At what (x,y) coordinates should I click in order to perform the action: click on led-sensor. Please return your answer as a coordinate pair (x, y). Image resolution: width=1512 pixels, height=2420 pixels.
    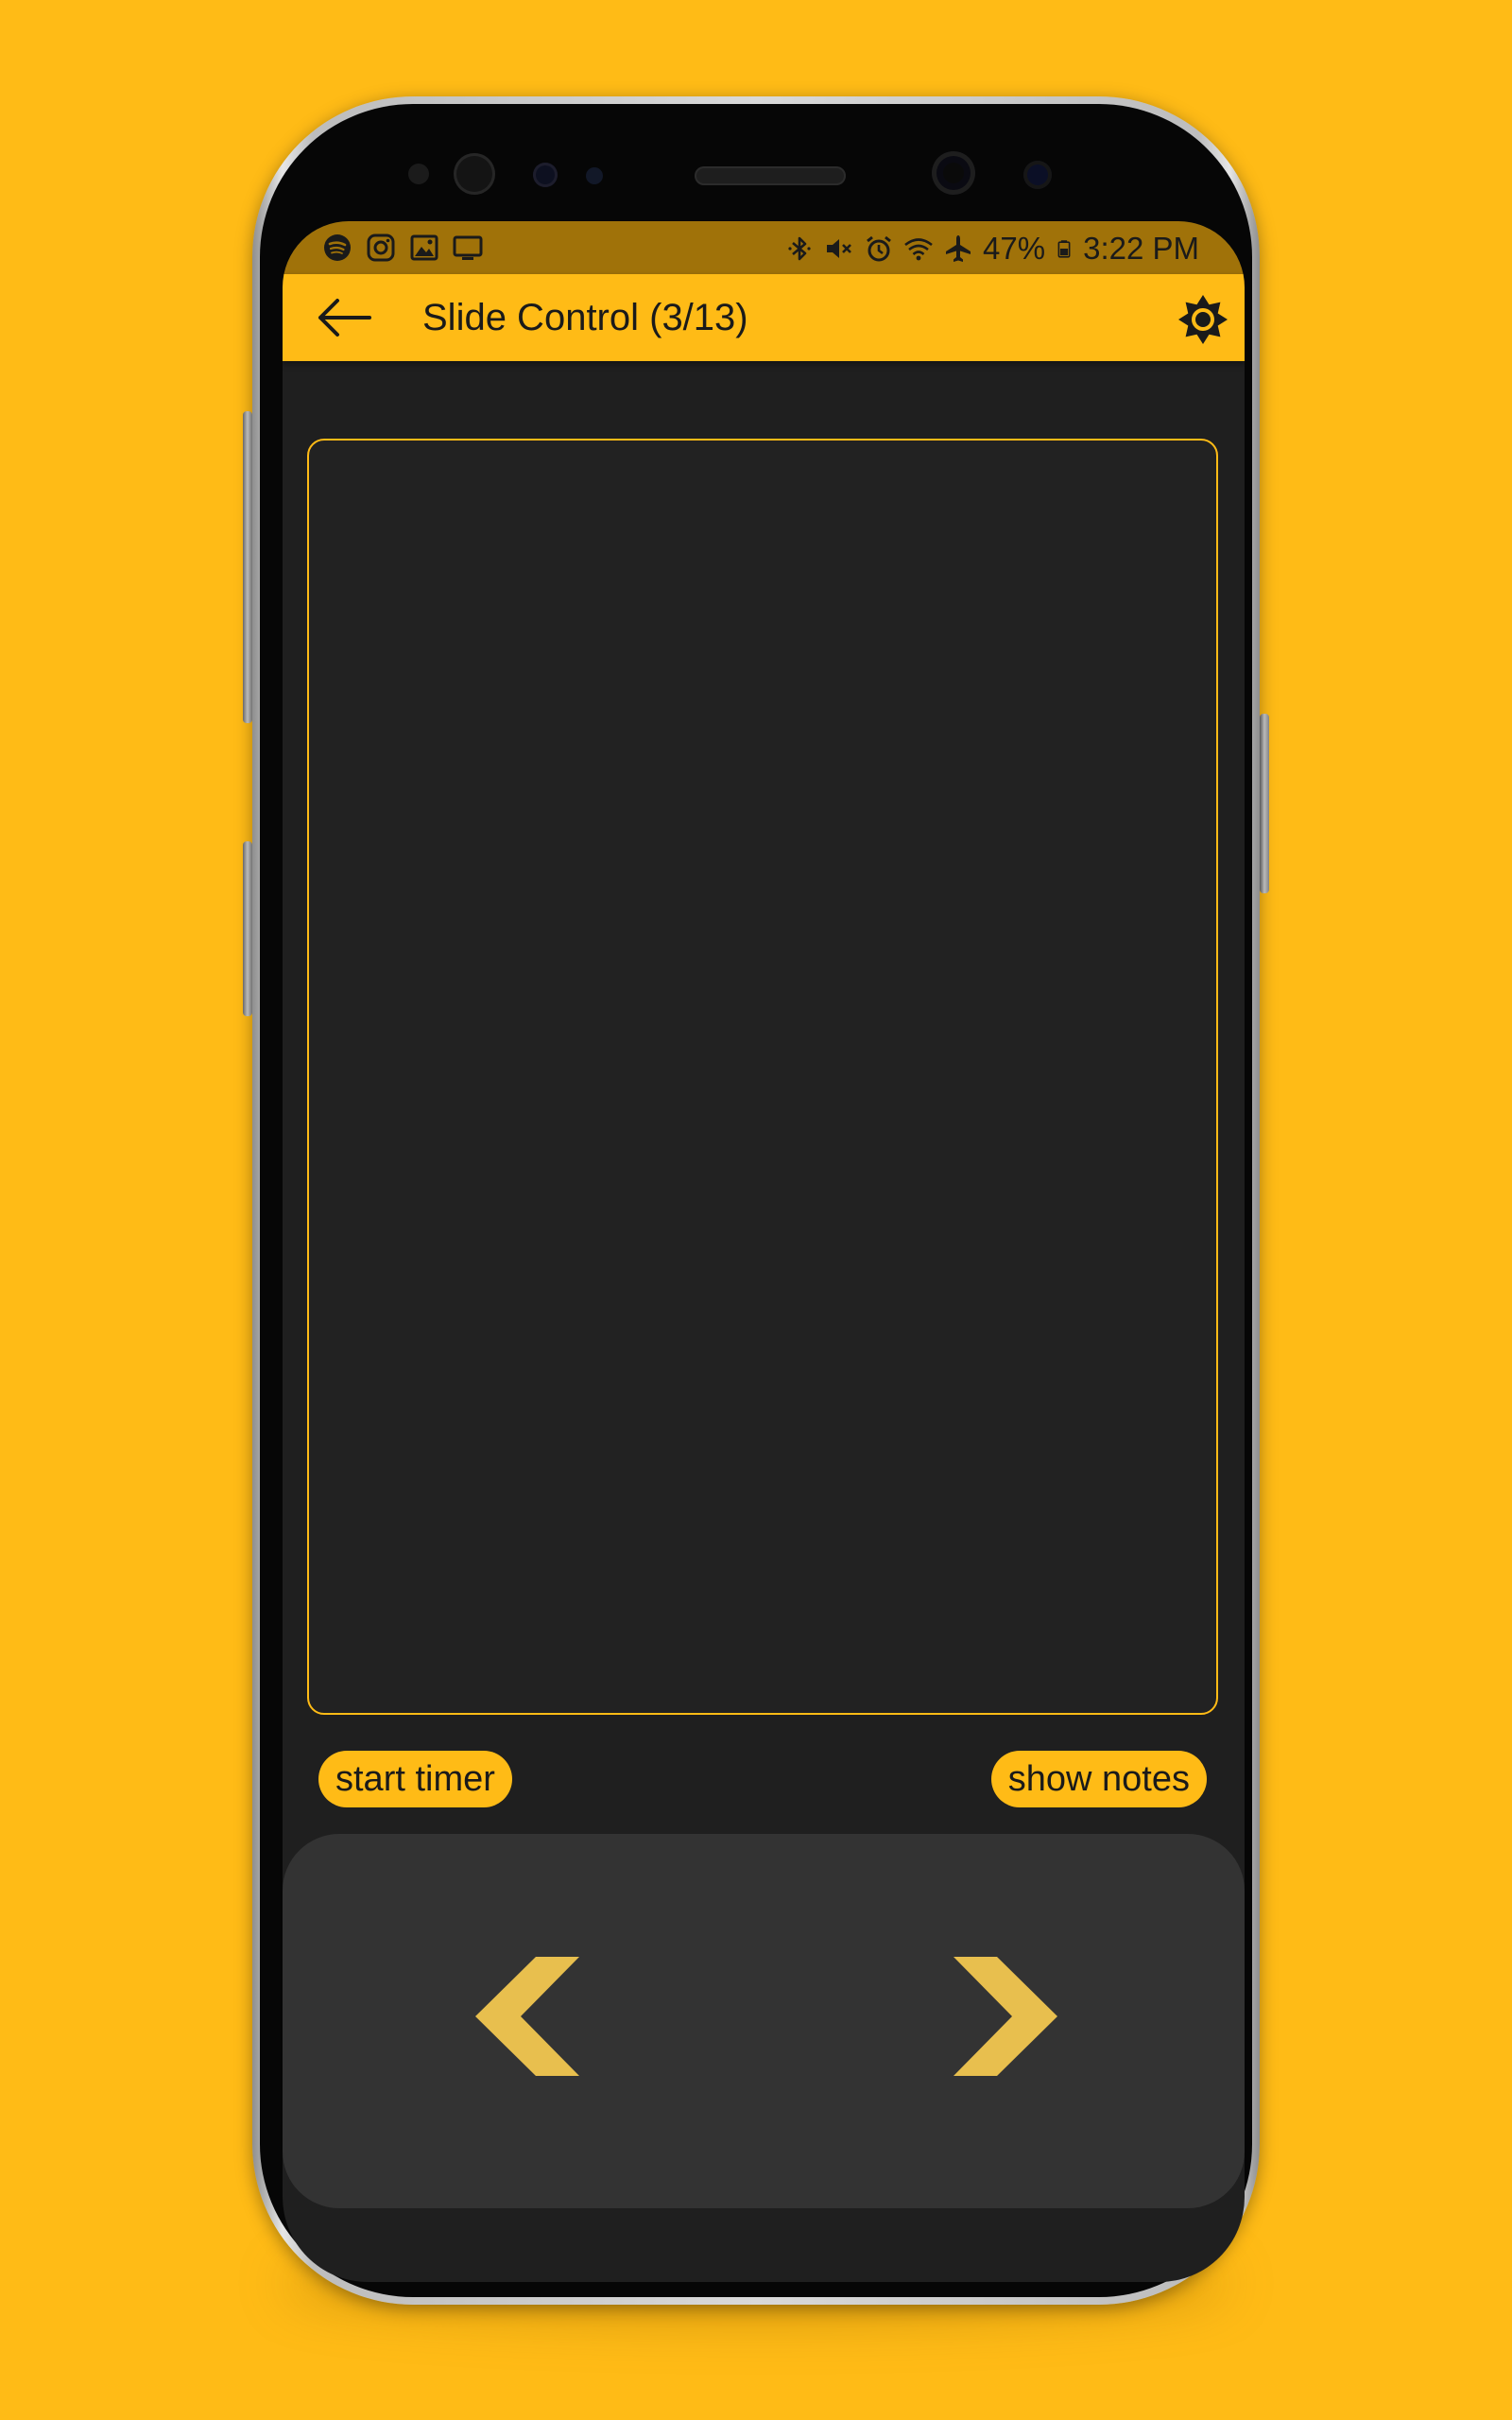
    Looking at the image, I should click on (594, 175).